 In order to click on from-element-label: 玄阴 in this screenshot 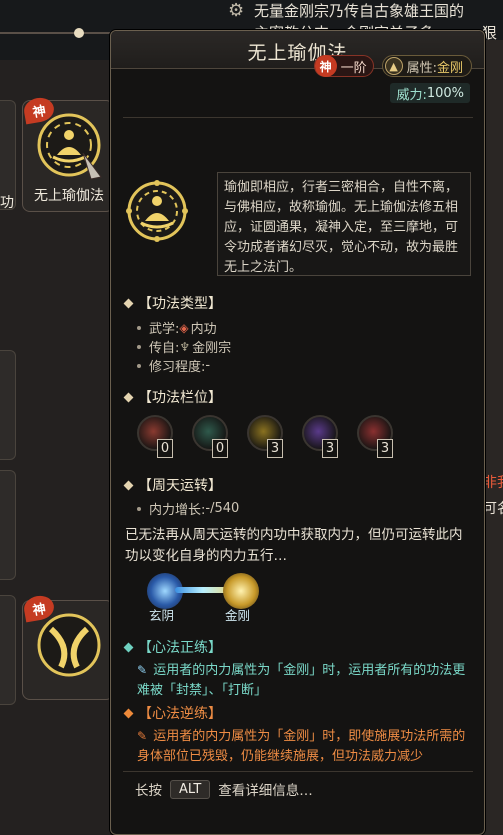, I will do `click(162, 615)`.